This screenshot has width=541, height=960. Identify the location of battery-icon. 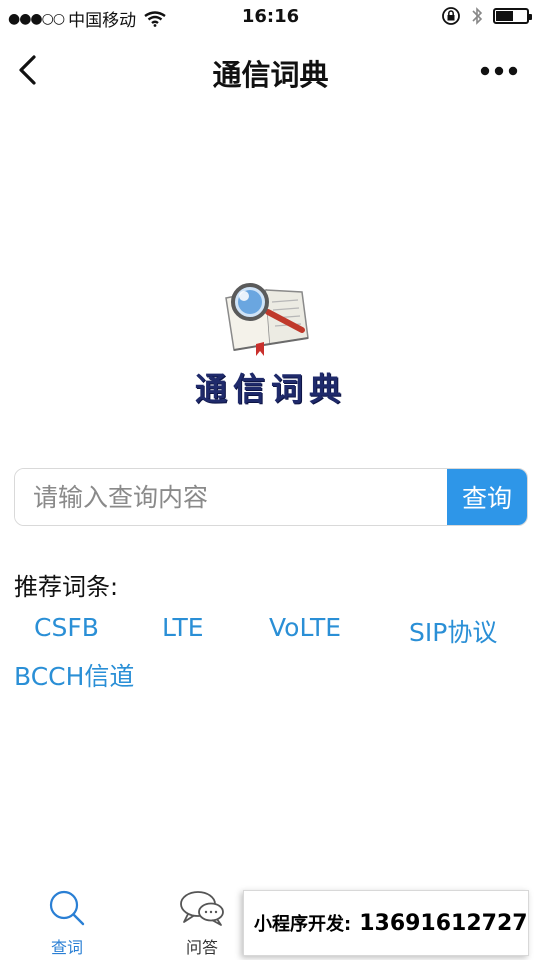
(512, 16).